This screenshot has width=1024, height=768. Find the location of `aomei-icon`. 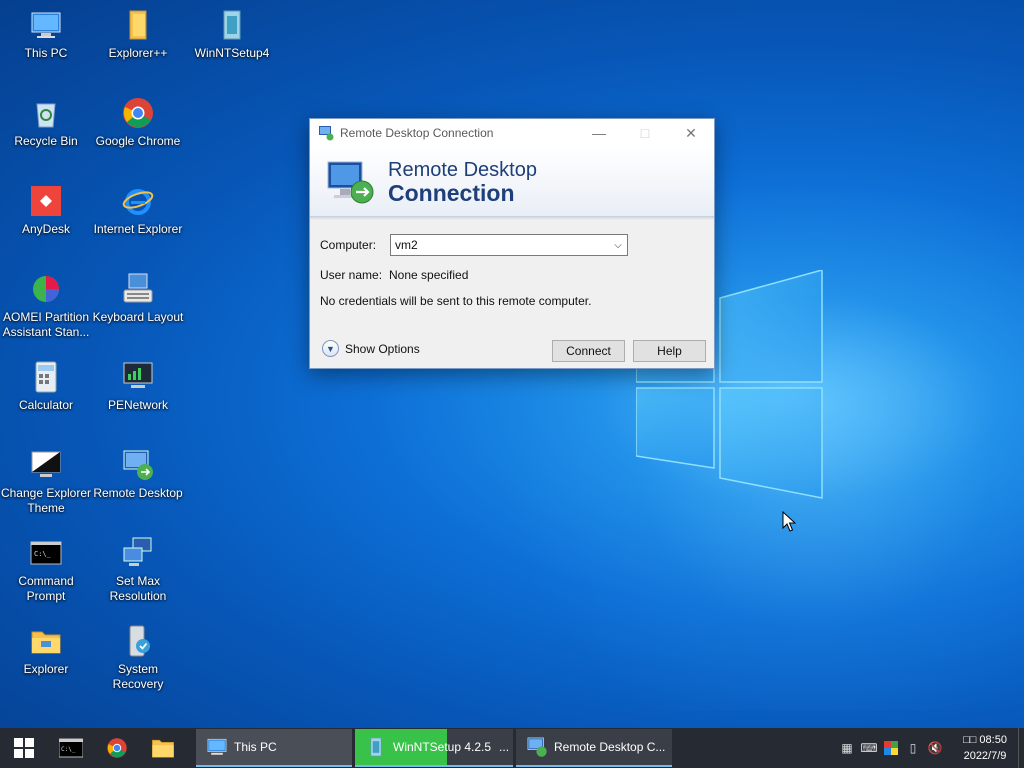

aomei-icon is located at coordinates (46, 289).